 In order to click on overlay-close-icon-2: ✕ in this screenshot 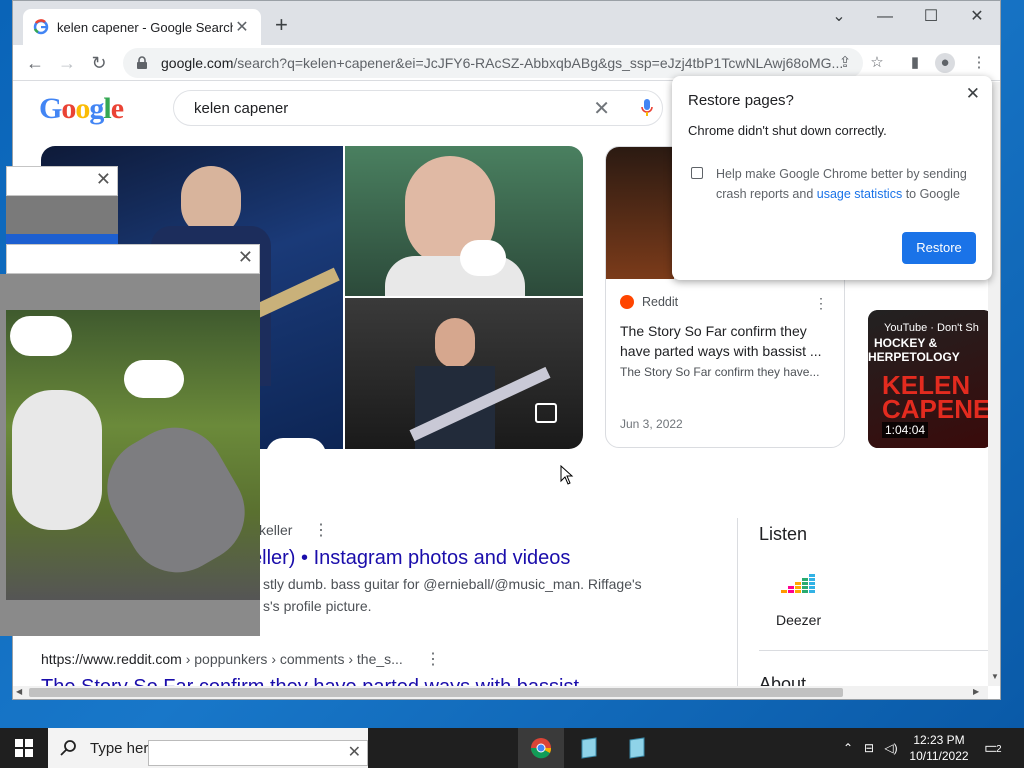, I will do `click(245, 257)`.